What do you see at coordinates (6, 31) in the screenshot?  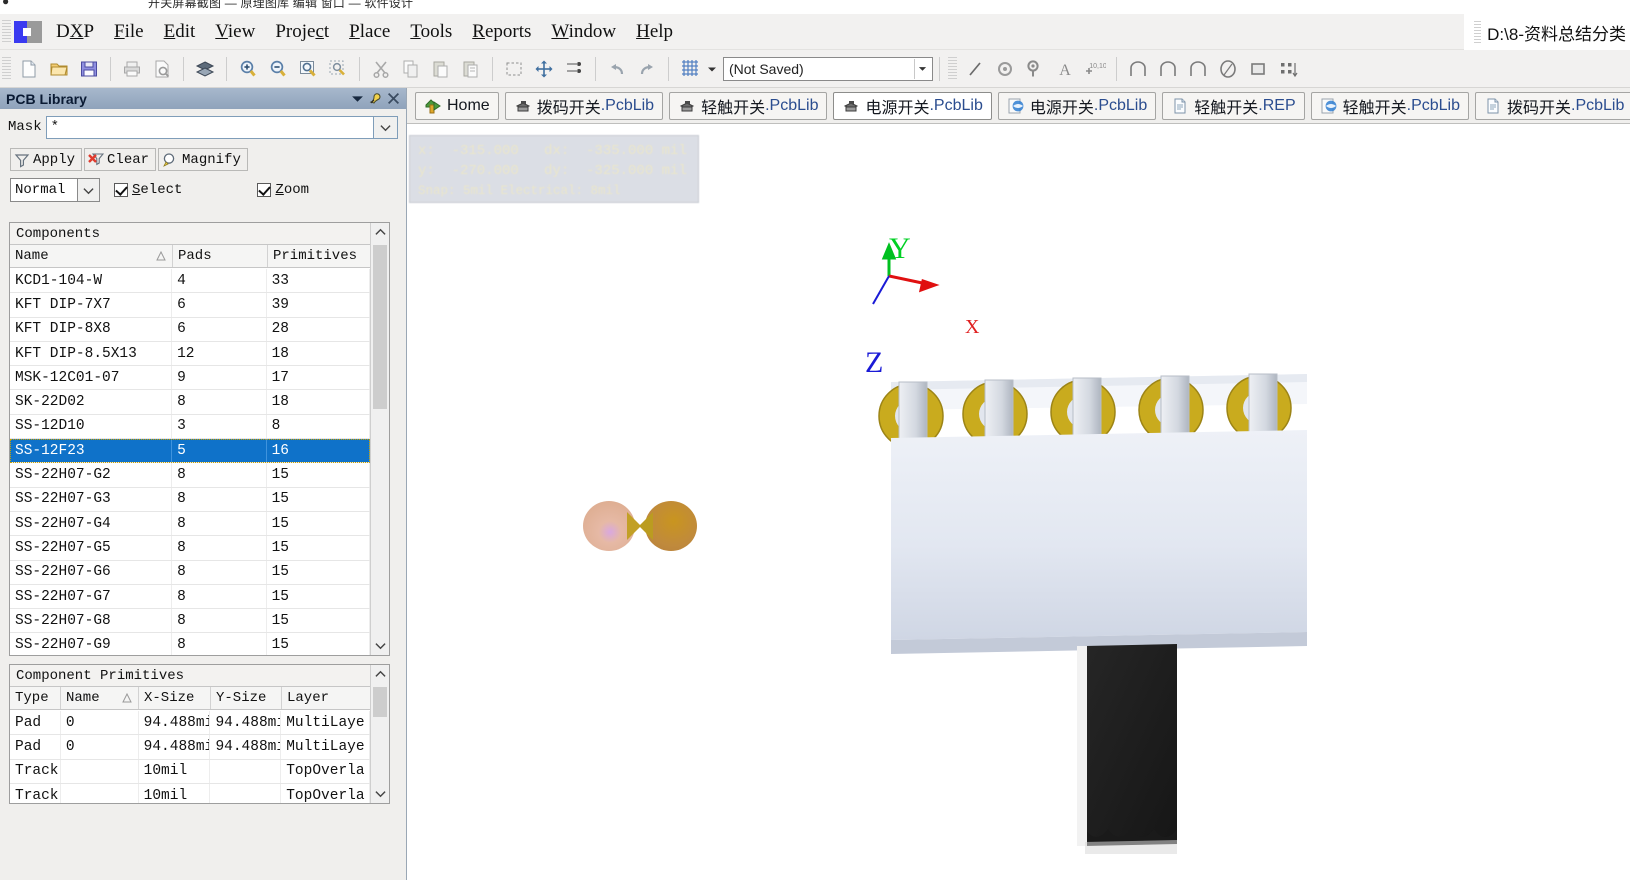 I see `menu-gripper` at bounding box center [6, 31].